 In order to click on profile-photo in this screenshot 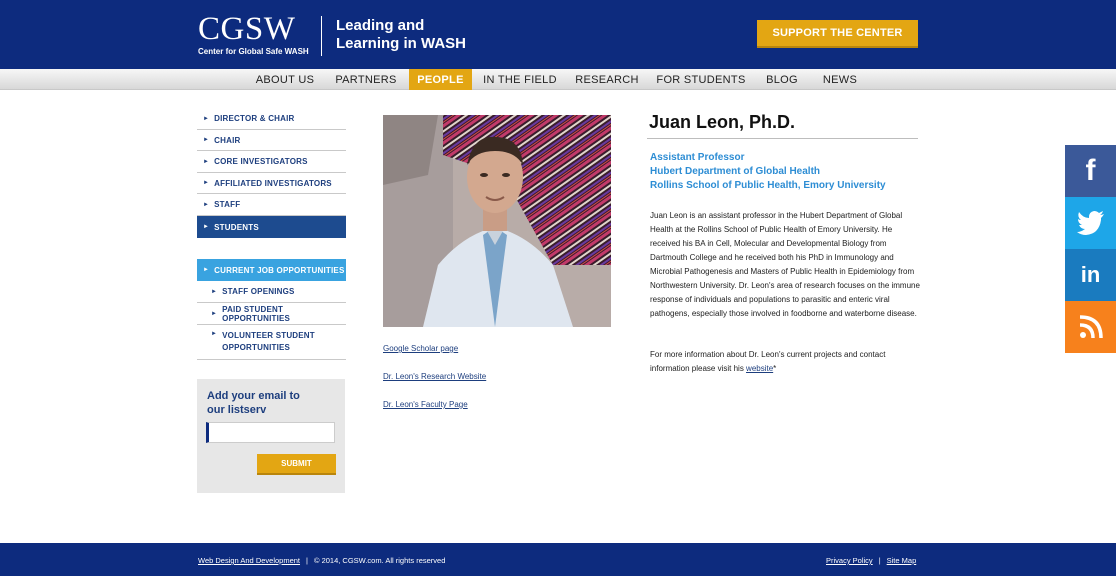, I will do `click(497, 221)`.